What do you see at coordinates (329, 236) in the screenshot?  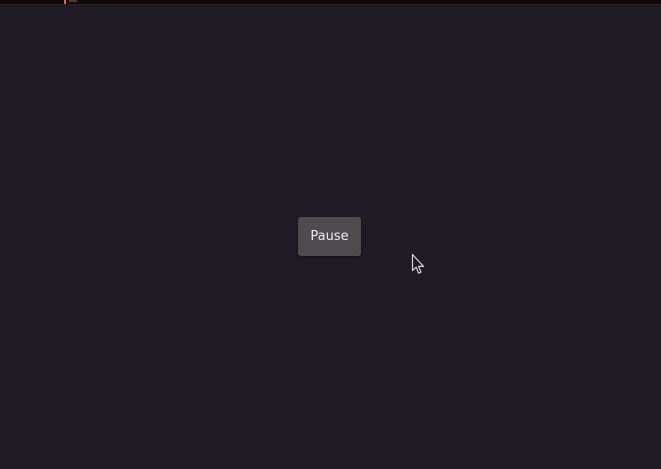 I see `pause-button: Pause` at bounding box center [329, 236].